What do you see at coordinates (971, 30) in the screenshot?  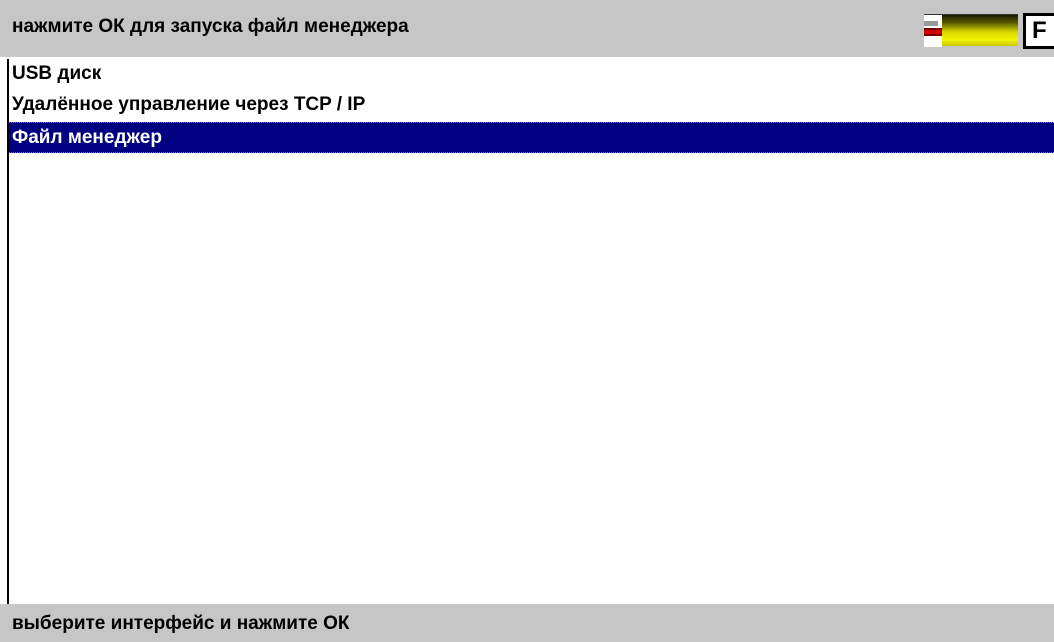 I see `battery-icon` at bounding box center [971, 30].